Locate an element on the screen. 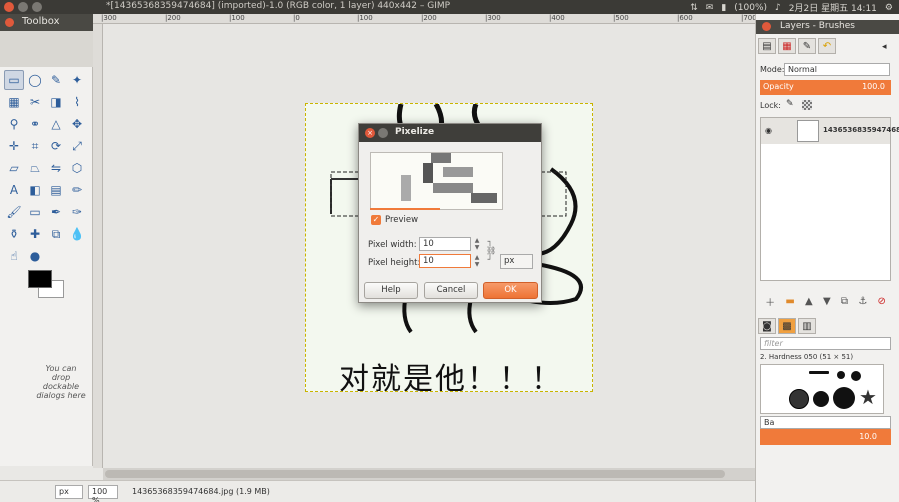 The width and height of the screenshot is (899, 502). channels-tab-icon: ▦ is located at coordinates (787, 46).